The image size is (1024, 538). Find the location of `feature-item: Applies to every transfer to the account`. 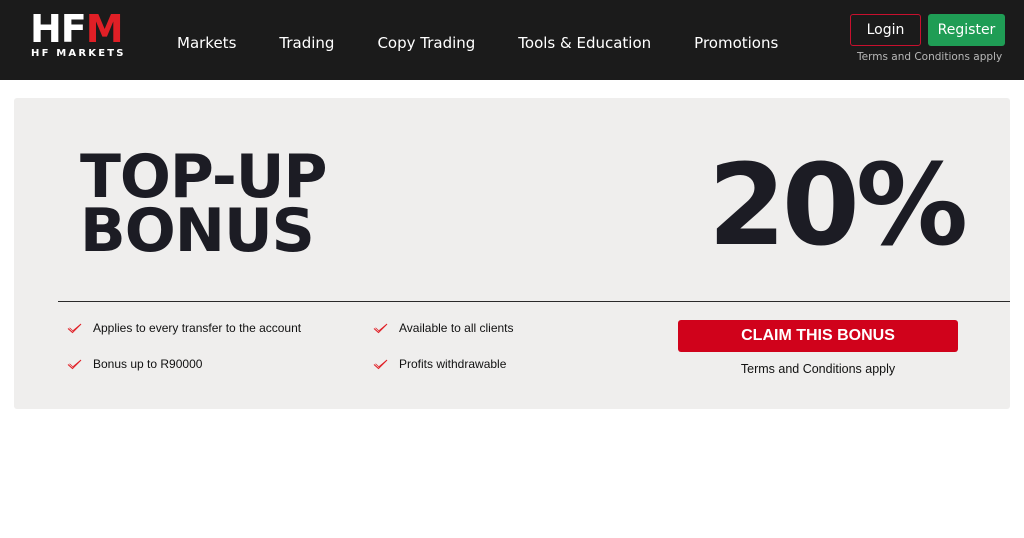

feature-item: Applies to every transfer to the account is located at coordinates (184, 328).